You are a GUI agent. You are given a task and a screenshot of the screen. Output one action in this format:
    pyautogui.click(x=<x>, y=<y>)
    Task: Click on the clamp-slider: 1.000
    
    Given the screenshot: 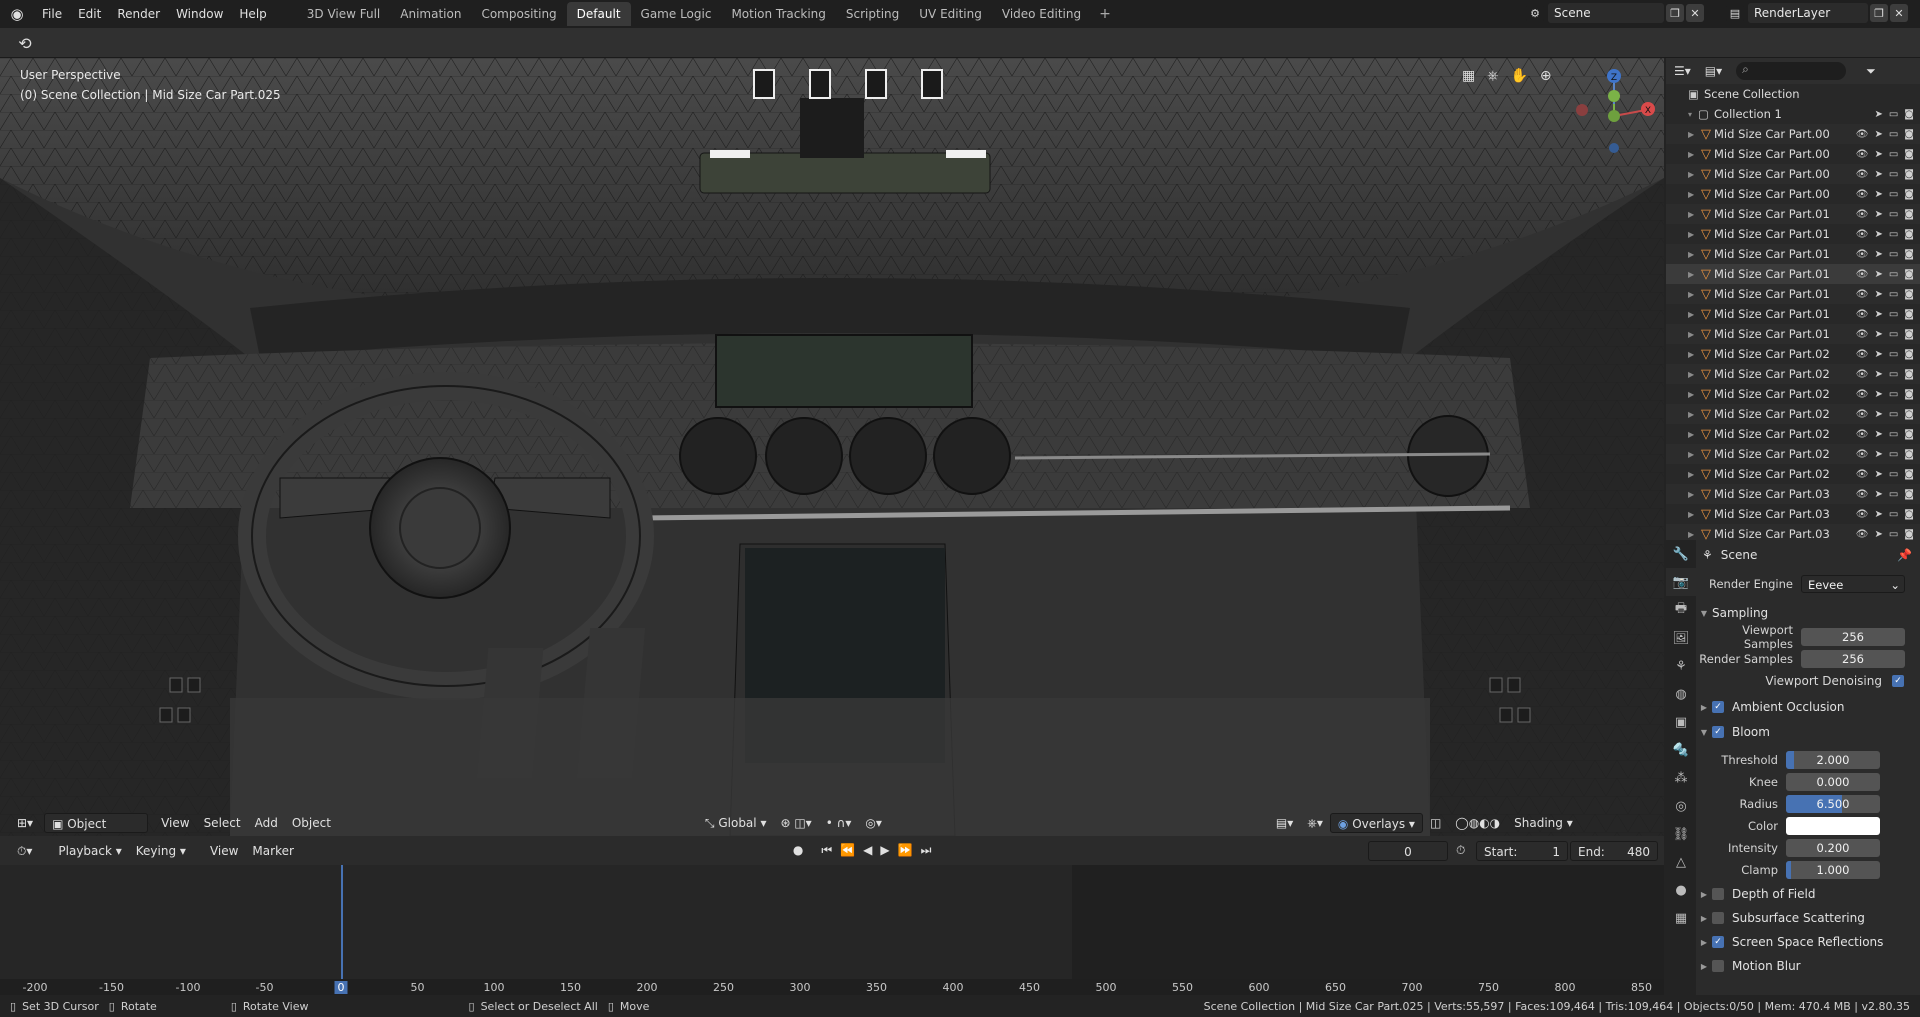 What is the action you would take?
    pyautogui.click(x=1833, y=870)
    